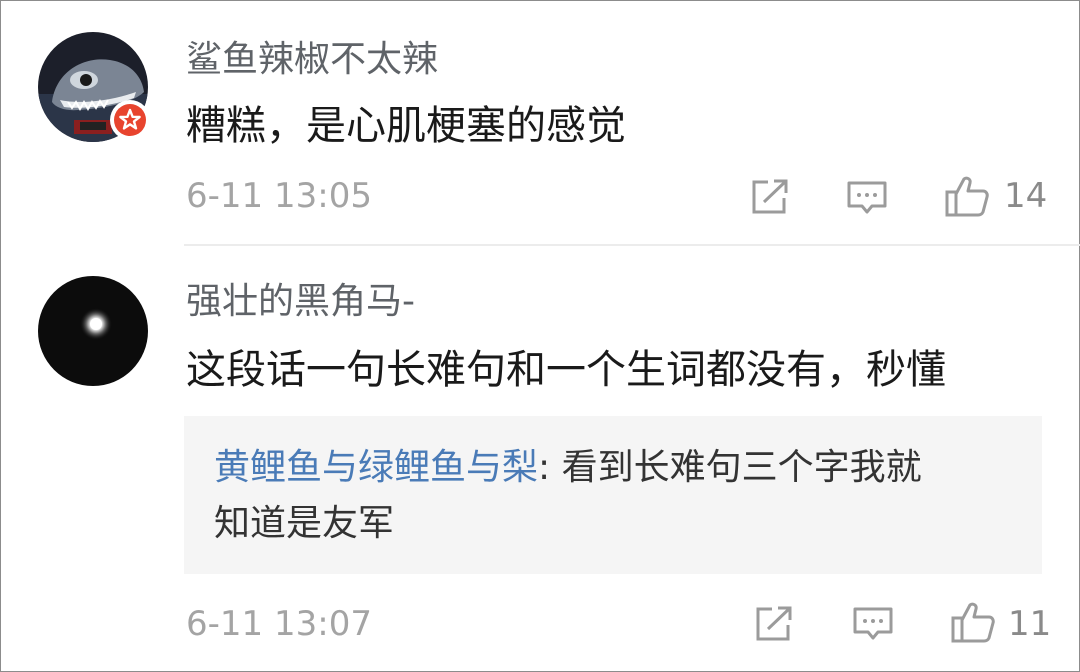 The image size is (1080, 672). Describe the element at coordinates (406, 126) in the screenshot. I see `comment-text: 糟糕，是心肌梗塞的感觉` at that location.